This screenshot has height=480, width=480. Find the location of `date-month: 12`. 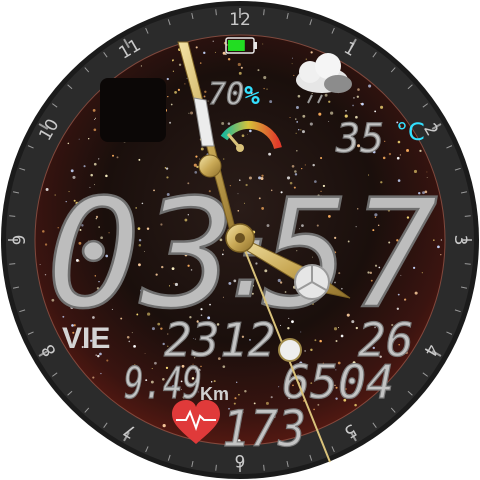

date-month: 12 is located at coordinates (247, 340).